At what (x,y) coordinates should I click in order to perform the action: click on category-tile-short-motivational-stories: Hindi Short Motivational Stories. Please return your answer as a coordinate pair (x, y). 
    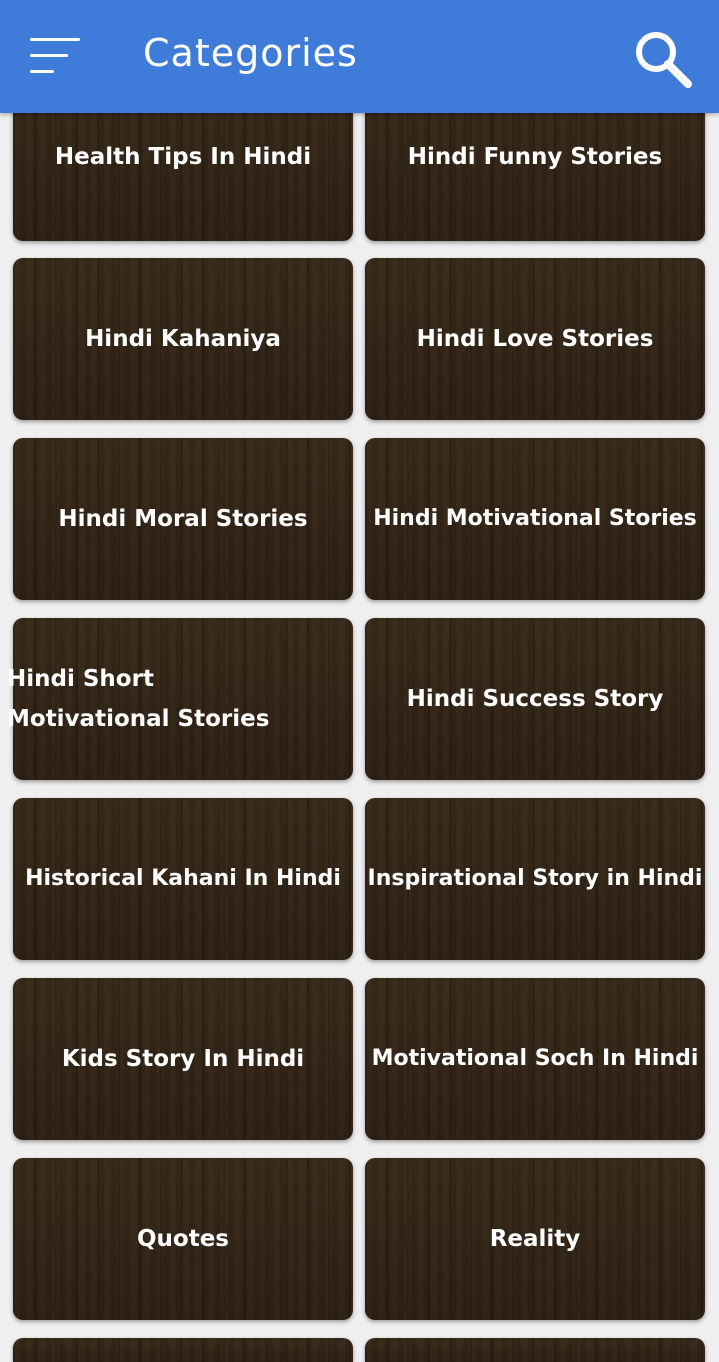
    Looking at the image, I should click on (180, 699).